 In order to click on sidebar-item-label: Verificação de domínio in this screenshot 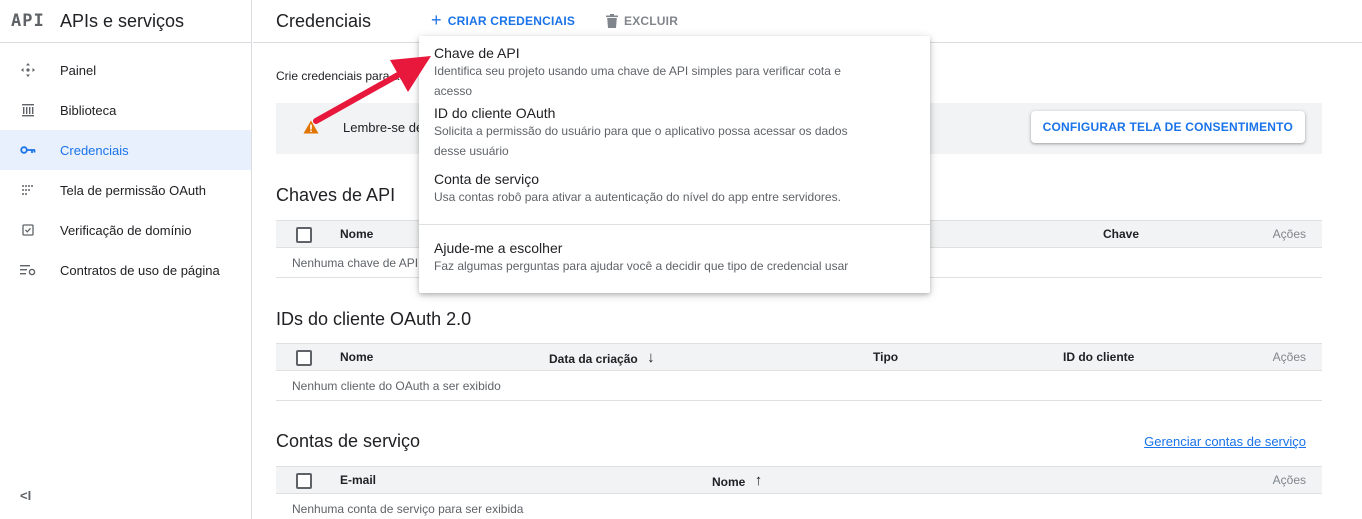, I will do `click(126, 230)`.